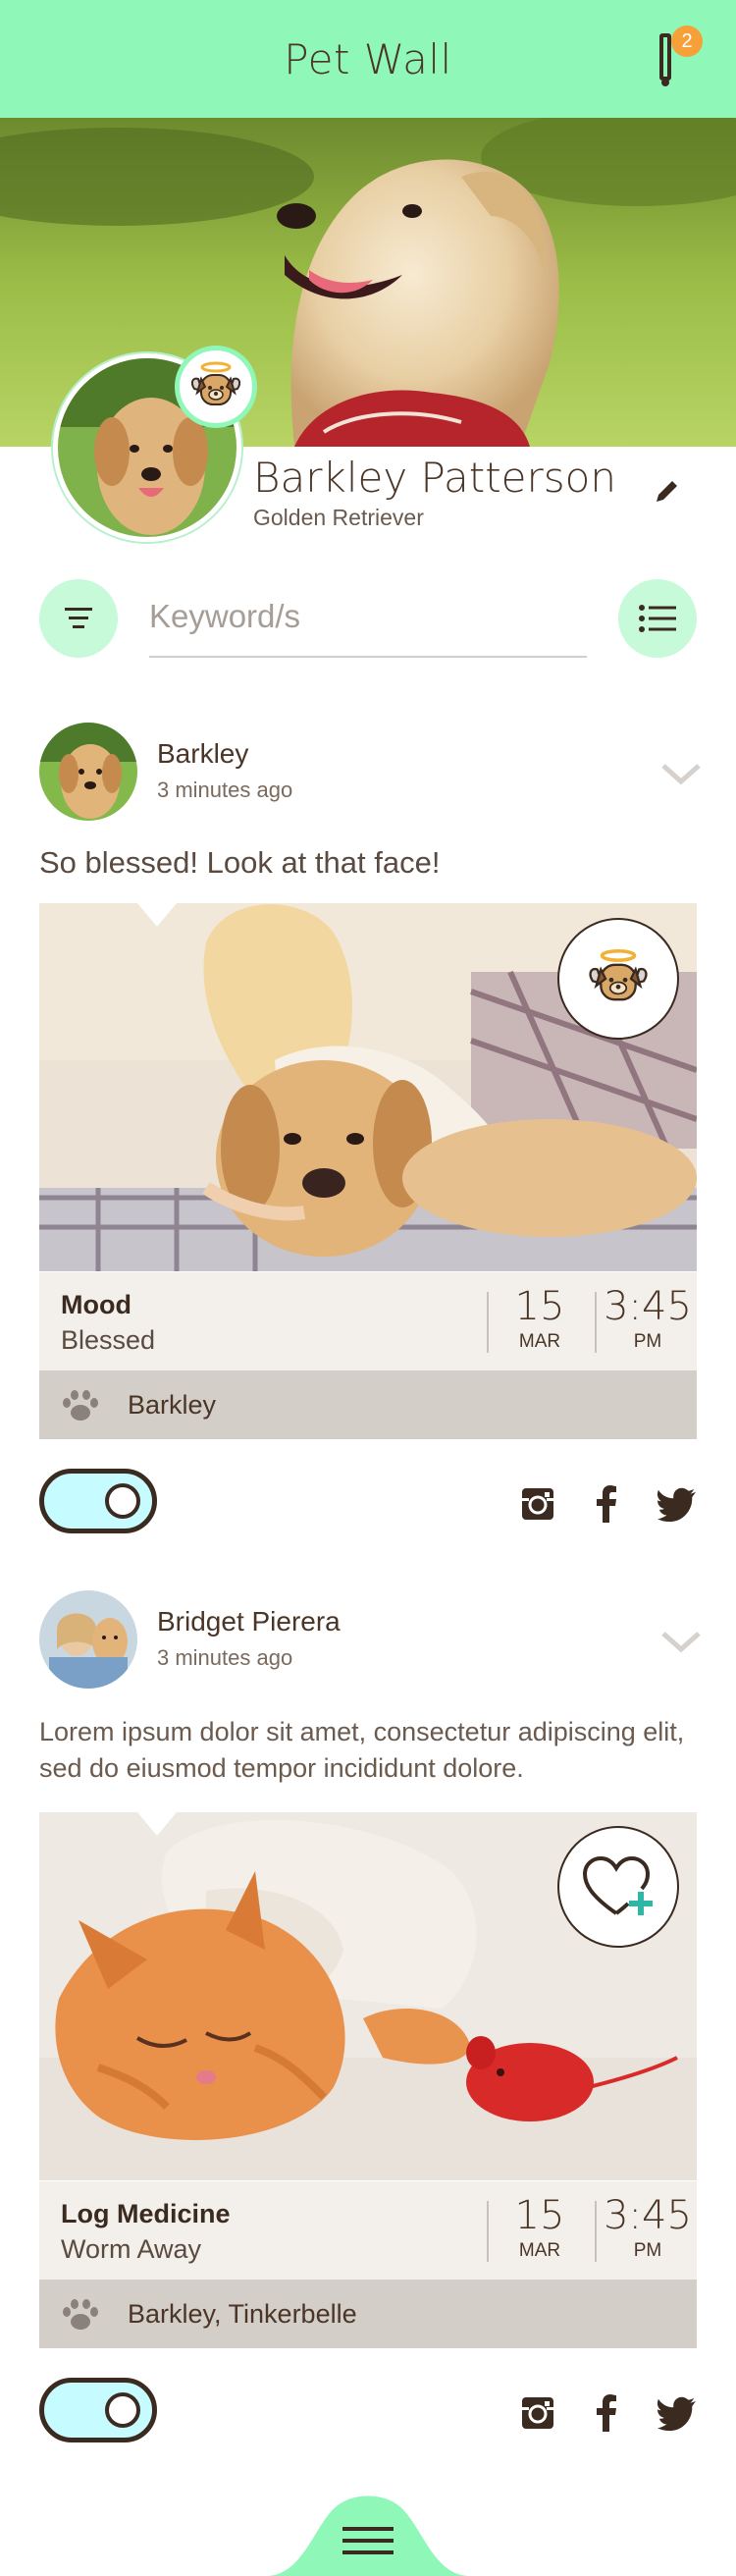  What do you see at coordinates (434, 478) in the screenshot?
I see `profile-name: Barkley Patterson` at bounding box center [434, 478].